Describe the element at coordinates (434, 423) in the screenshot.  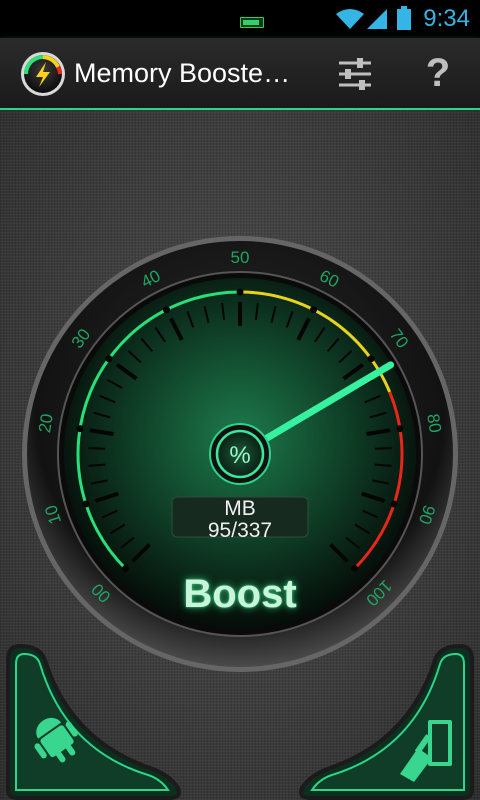
I see `scale-label-80: 80` at that location.